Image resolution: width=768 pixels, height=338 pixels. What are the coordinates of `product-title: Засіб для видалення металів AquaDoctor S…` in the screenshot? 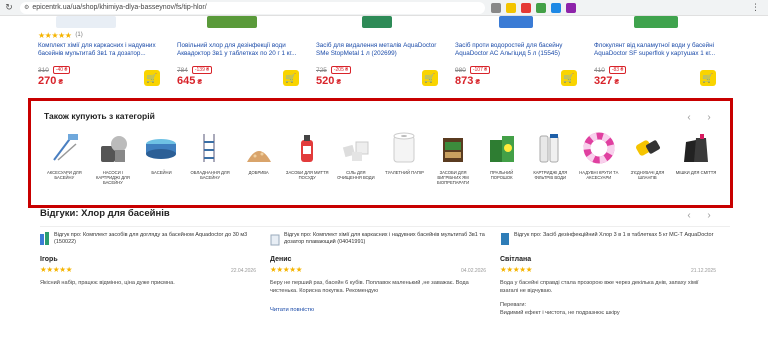 It's located at (379, 51).